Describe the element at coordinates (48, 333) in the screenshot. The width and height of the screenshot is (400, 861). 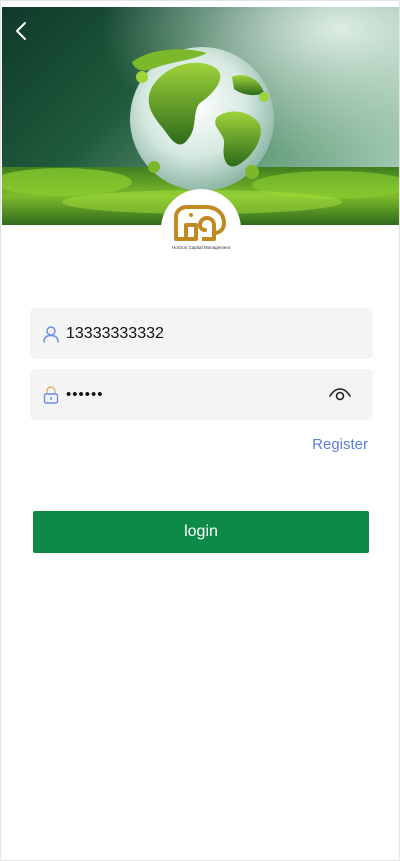
I see `user-icon` at that location.